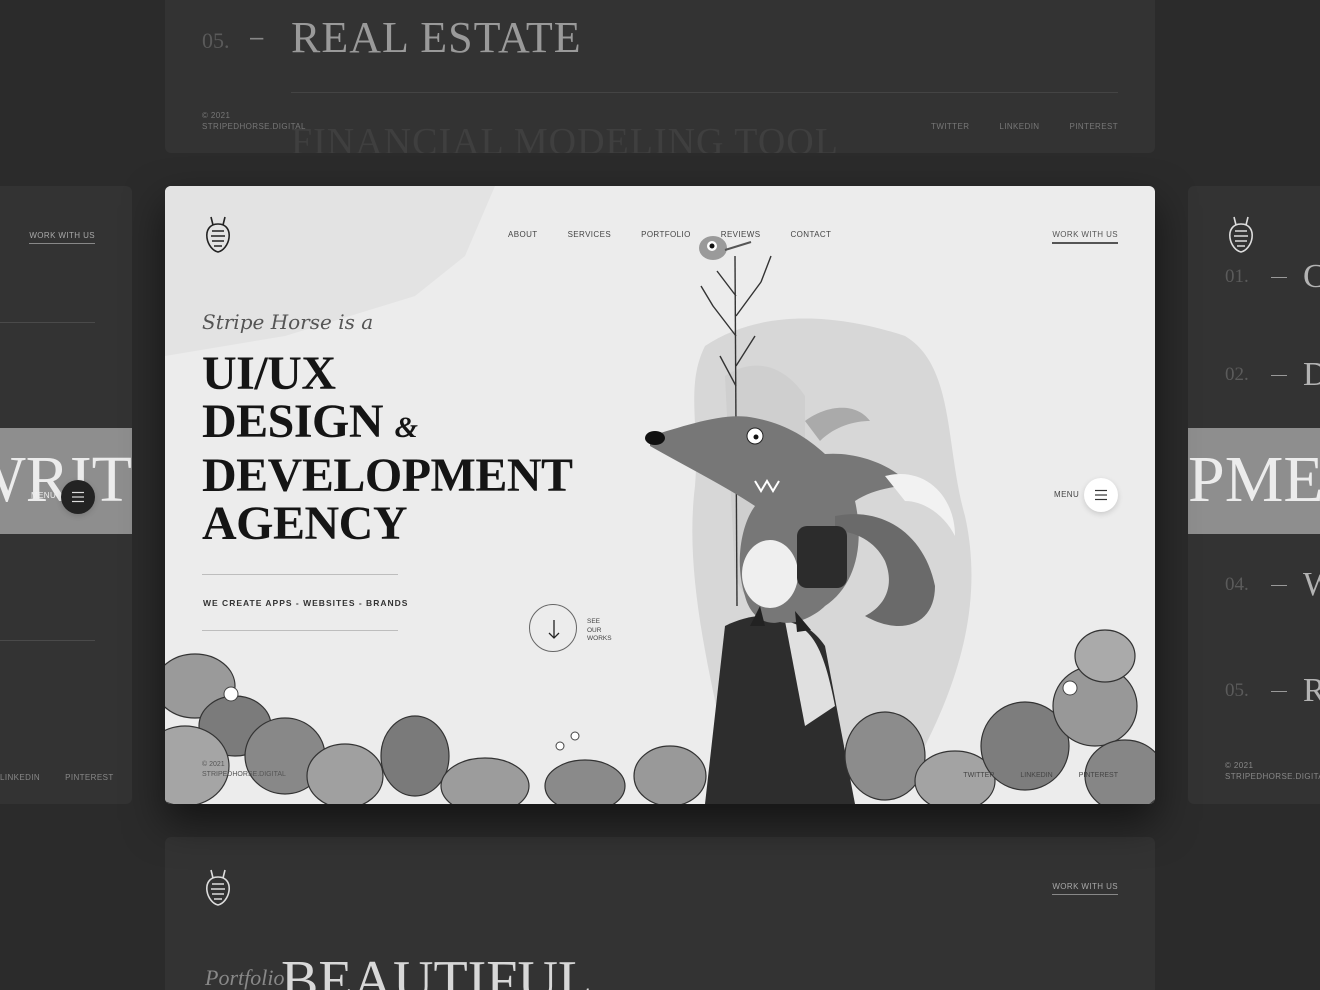 The height and width of the screenshot is (990, 1320). What do you see at coordinates (1272, 277) in the screenshot?
I see `list-item: 01. C` at bounding box center [1272, 277].